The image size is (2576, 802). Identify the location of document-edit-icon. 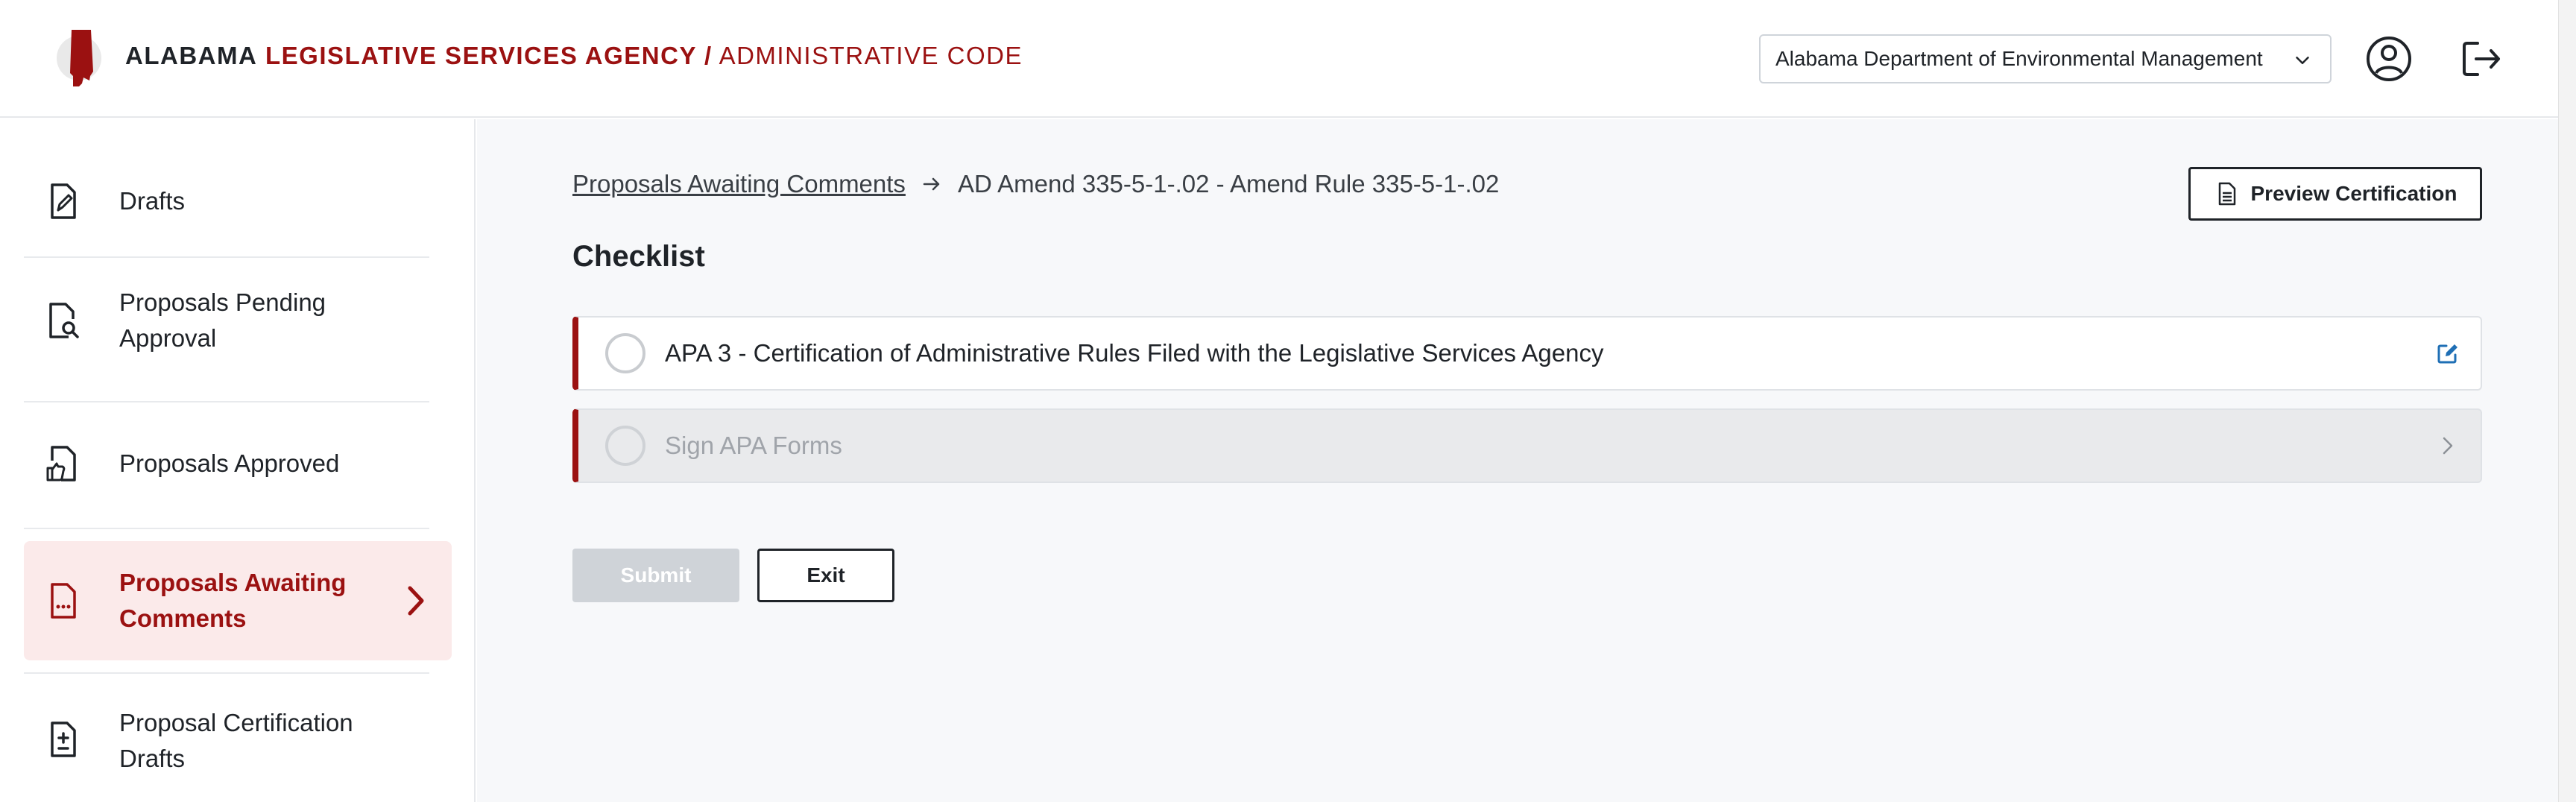
(64, 201).